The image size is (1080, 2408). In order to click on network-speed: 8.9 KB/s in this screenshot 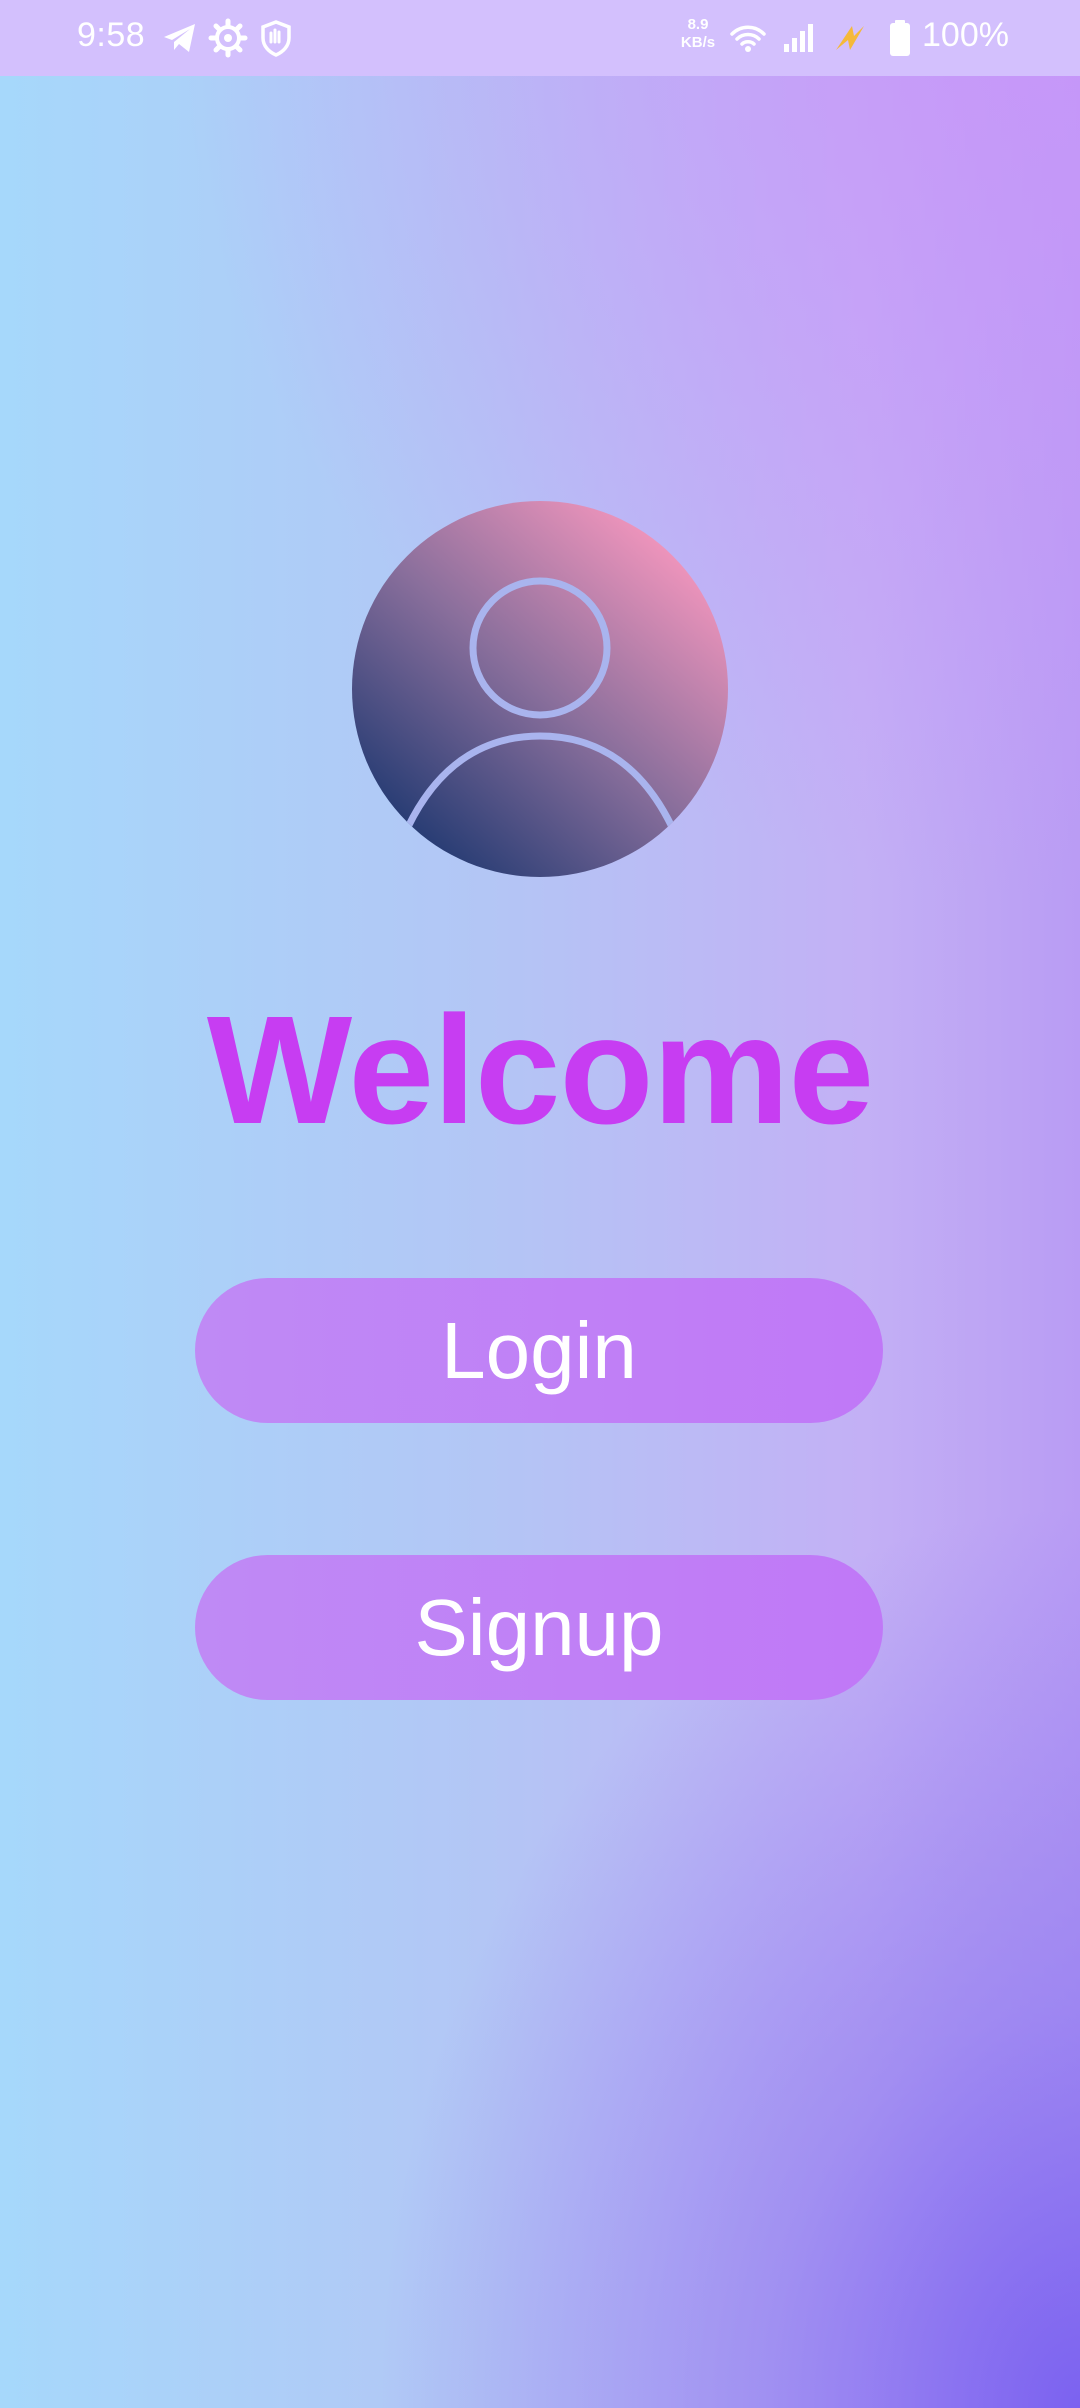, I will do `click(698, 34)`.